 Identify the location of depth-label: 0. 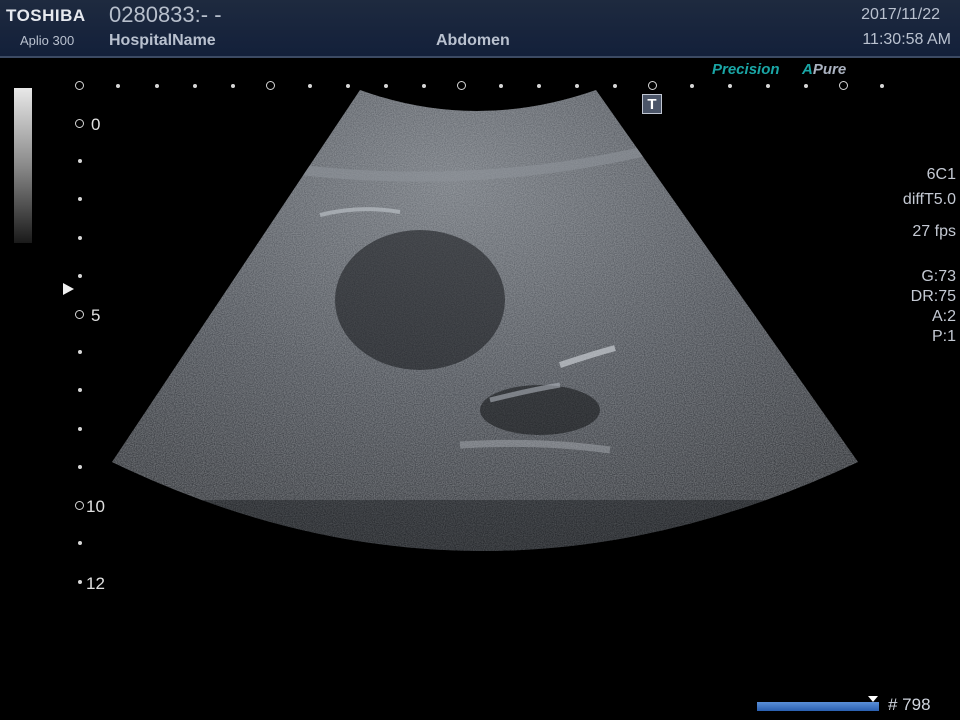
(96, 124).